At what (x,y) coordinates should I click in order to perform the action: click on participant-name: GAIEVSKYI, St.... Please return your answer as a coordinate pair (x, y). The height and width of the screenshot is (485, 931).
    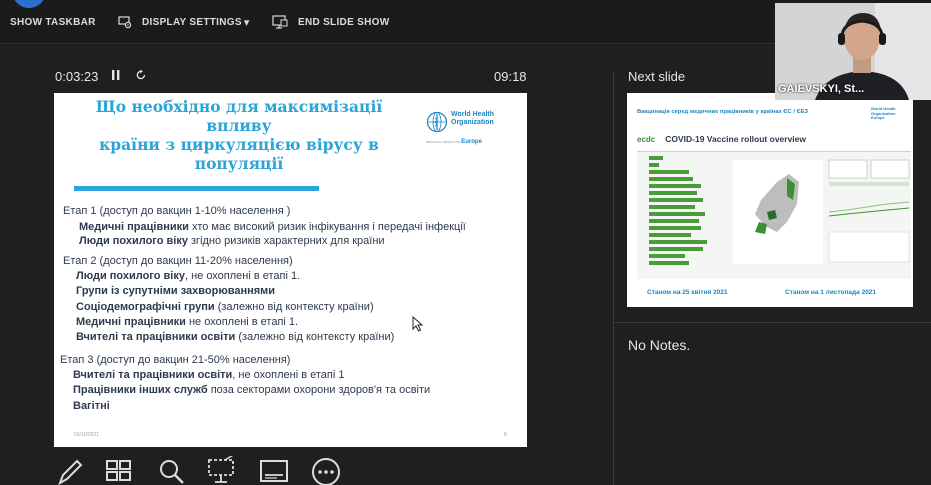
    Looking at the image, I should click on (821, 89).